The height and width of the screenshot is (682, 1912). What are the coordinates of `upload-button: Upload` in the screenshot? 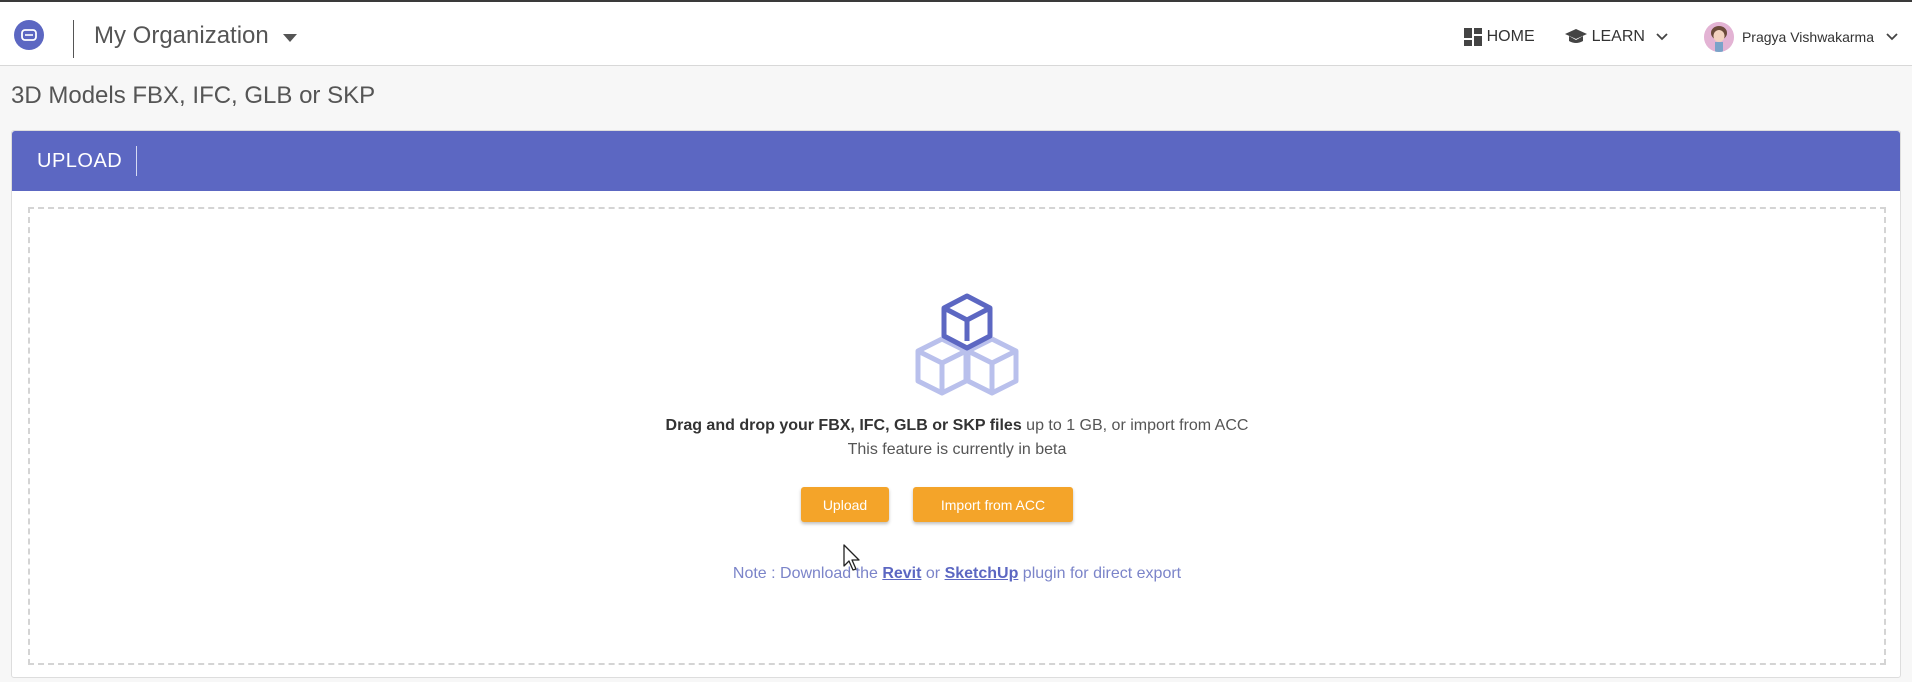 It's located at (845, 504).